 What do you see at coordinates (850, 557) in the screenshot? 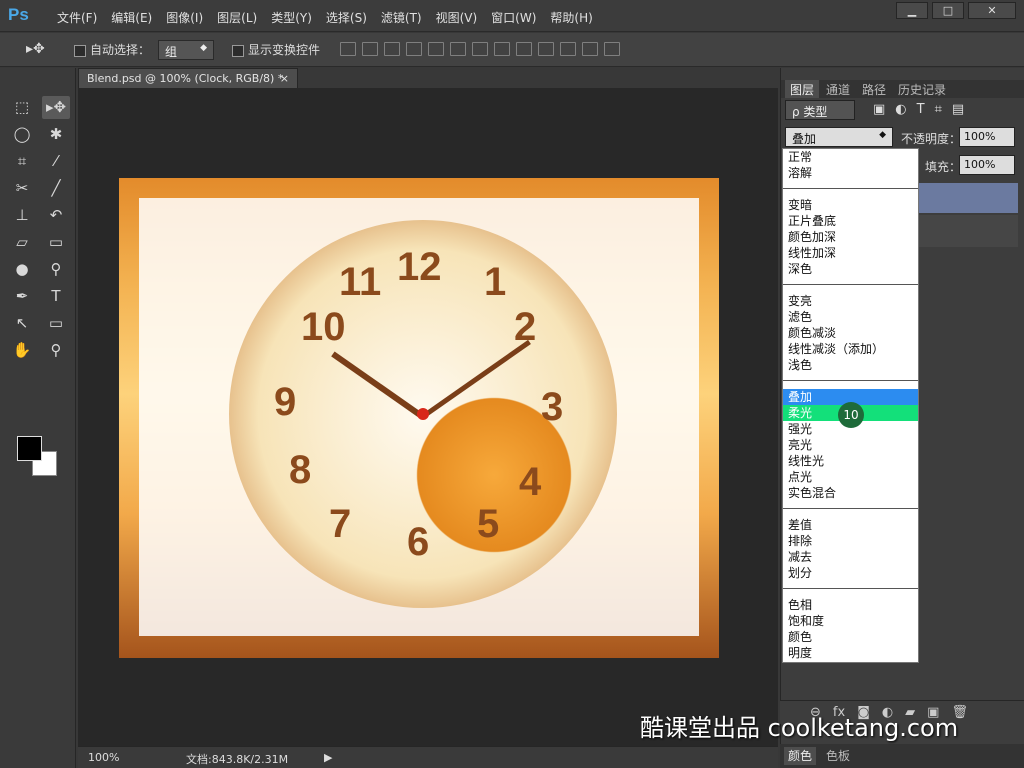
I see `blend-option: 减去` at bounding box center [850, 557].